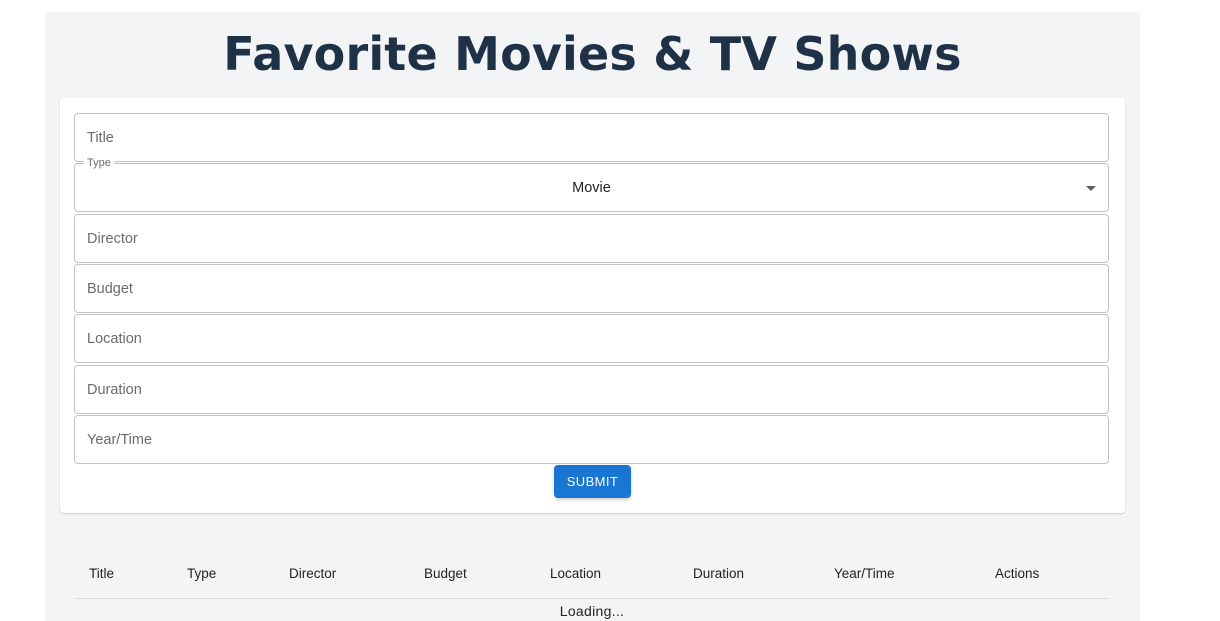 The width and height of the screenshot is (1220, 621). What do you see at coordinates (1017, 573) in the screenshot?
I see `column-header-actions: Actions` at bounding box center [1017, 573].